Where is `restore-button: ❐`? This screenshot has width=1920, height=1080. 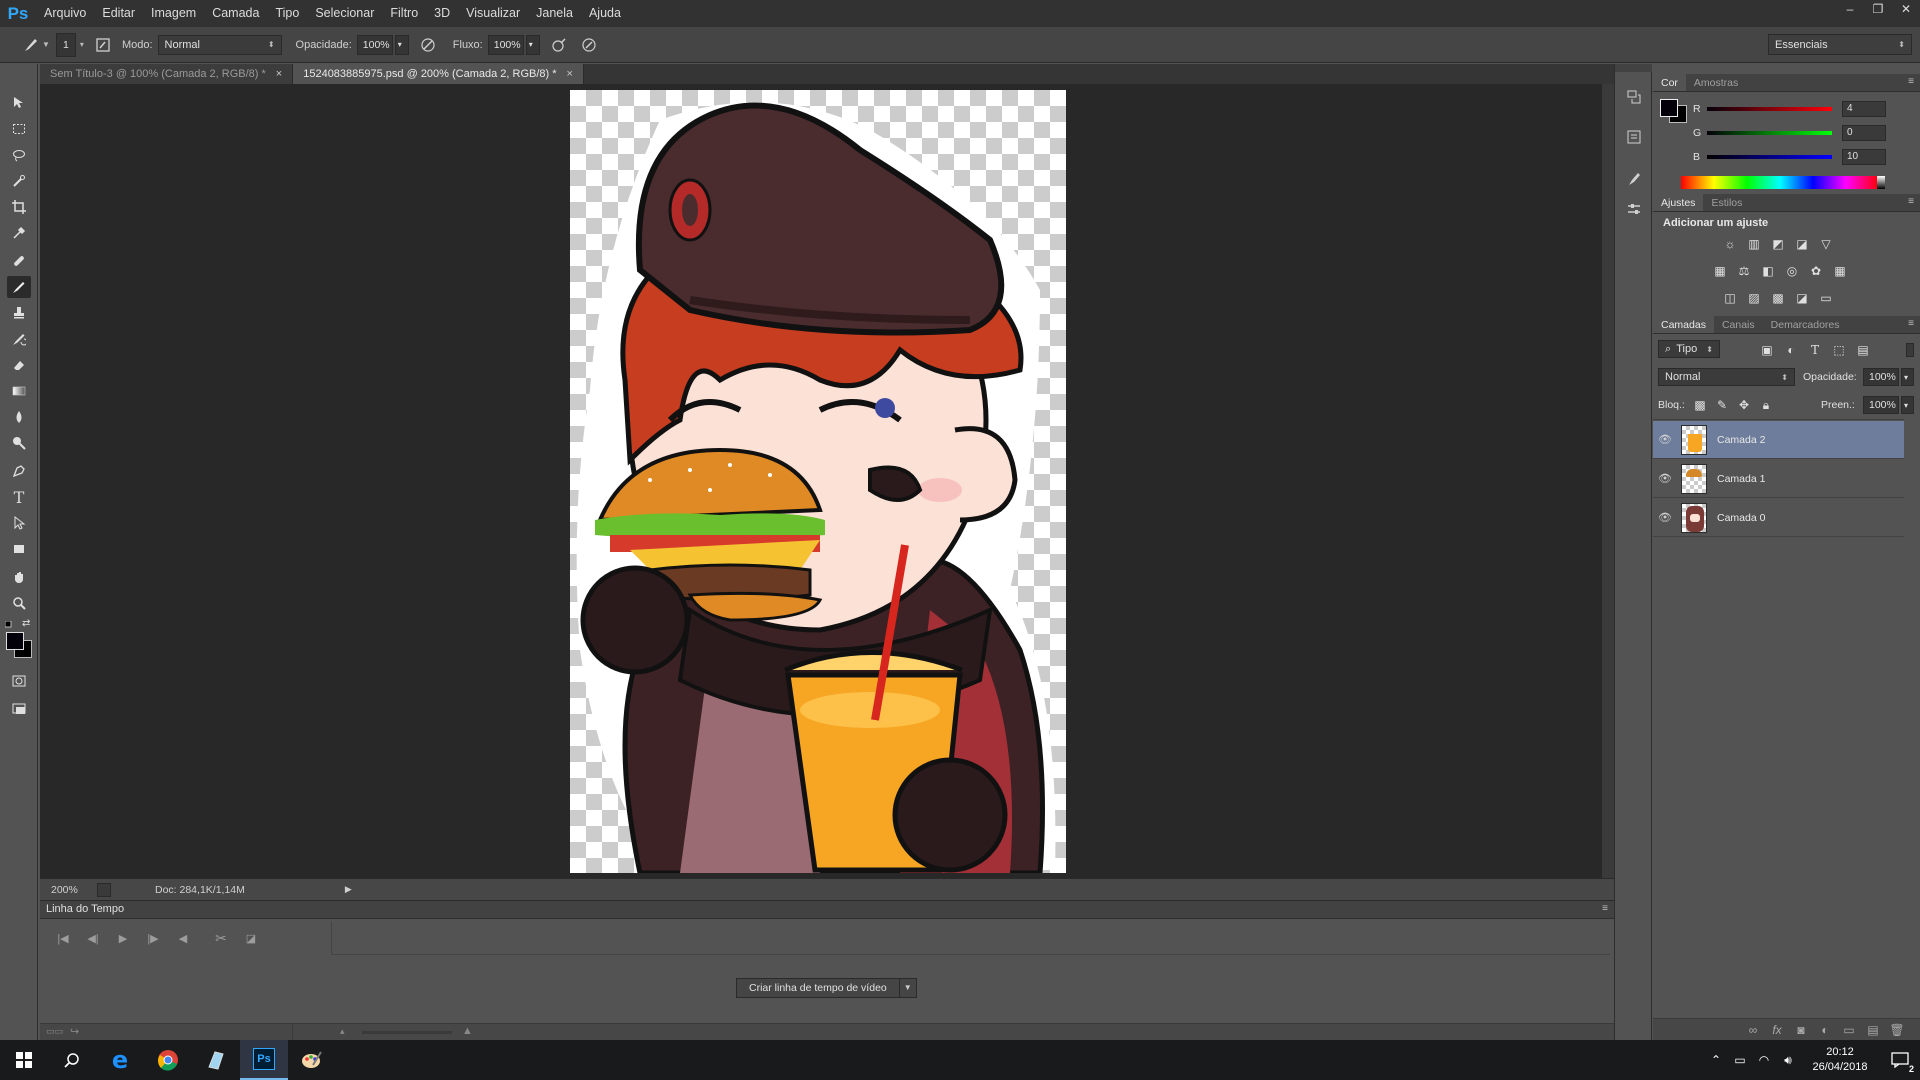 restore-button: ❐ is located at coordinates (1878, 9).